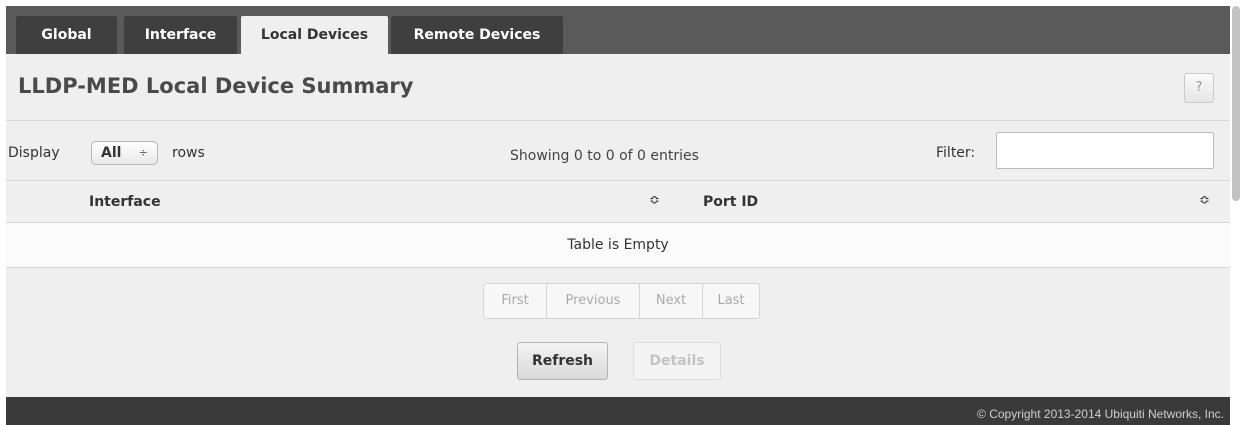  What do you see at coordinates (515, 301) in the screenshot?
I see `pagination-first-button: First` at bounding box center [515, 301].